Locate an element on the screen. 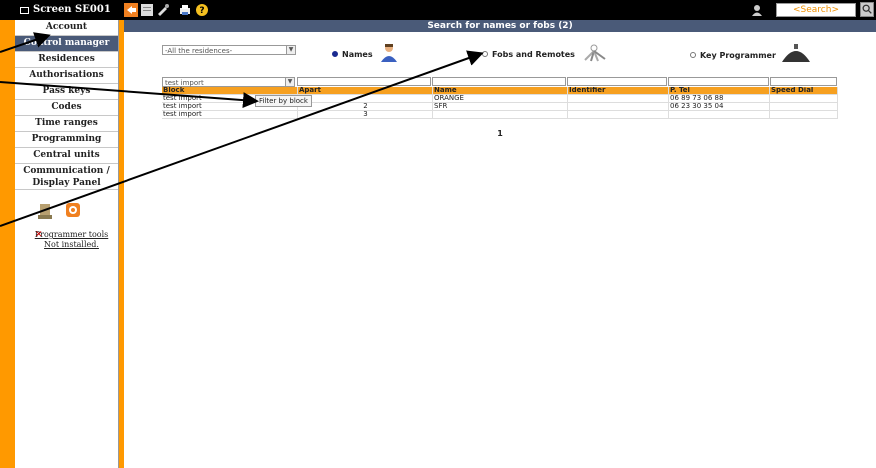 This screenshot has height=468, width=876. speed-dial-filter-input is located at coordinates (803, 81).